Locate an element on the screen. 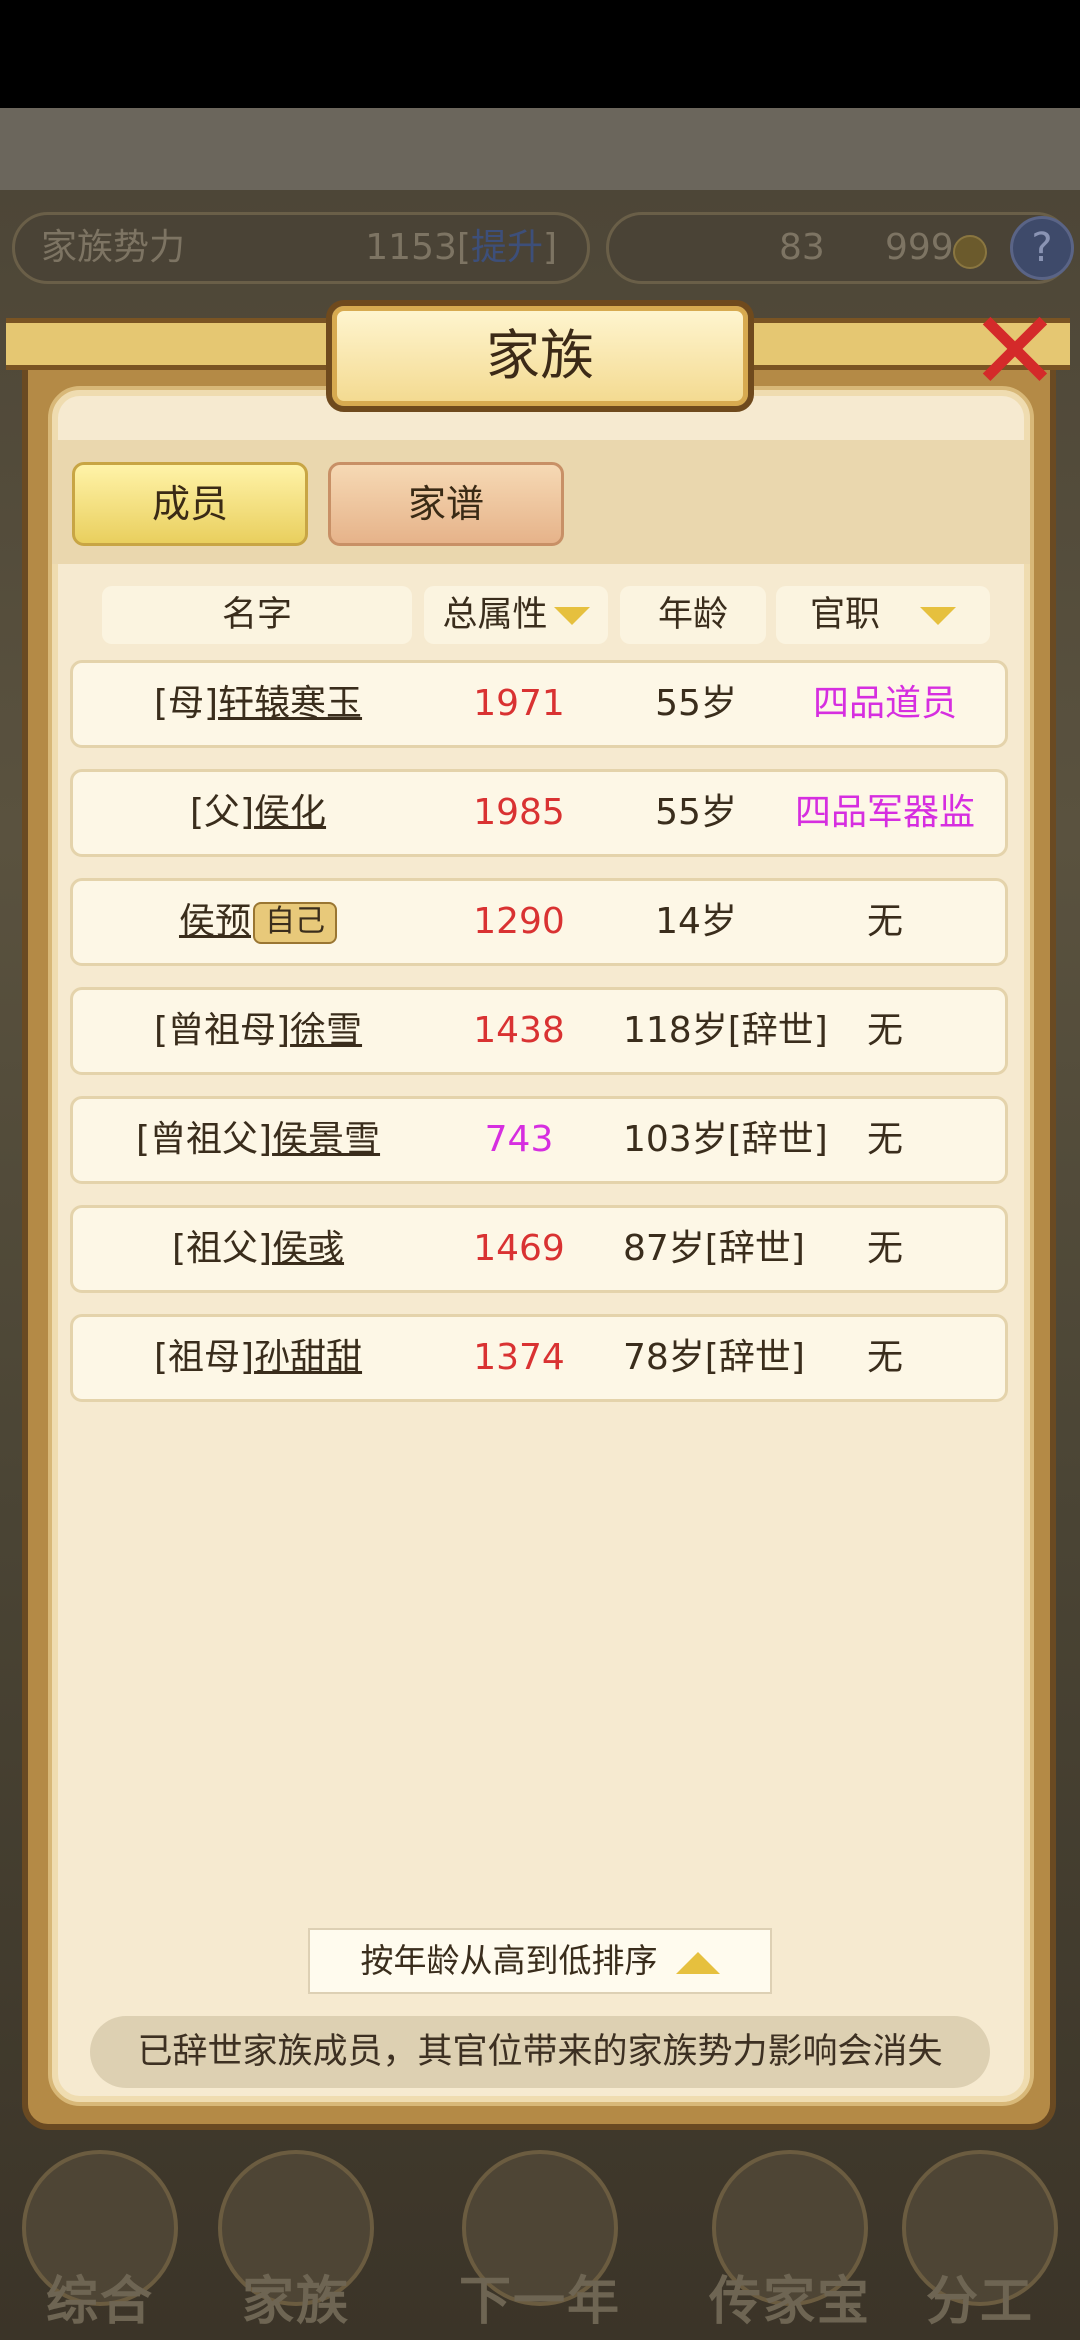  table-row: [父]侯化 1985 55岁 四品军器监 is located at coordinates (539, 813).